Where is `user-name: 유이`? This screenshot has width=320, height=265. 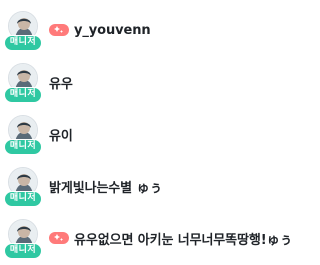 user-name: 유이 is located at coordinates (61, 134).